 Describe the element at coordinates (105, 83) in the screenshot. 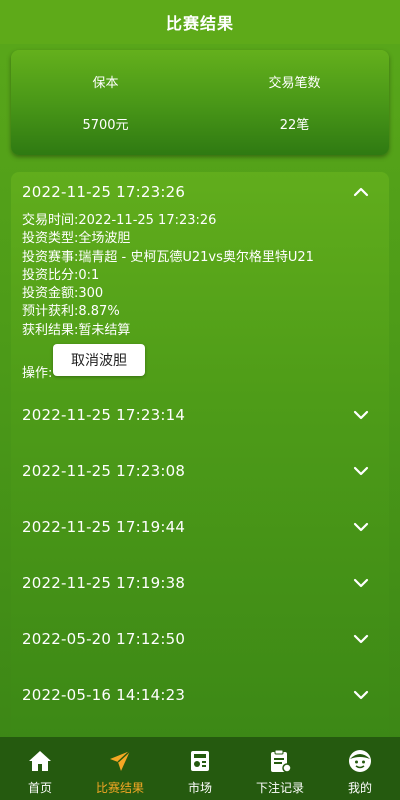

I see `principal-label: 保本` at that location.